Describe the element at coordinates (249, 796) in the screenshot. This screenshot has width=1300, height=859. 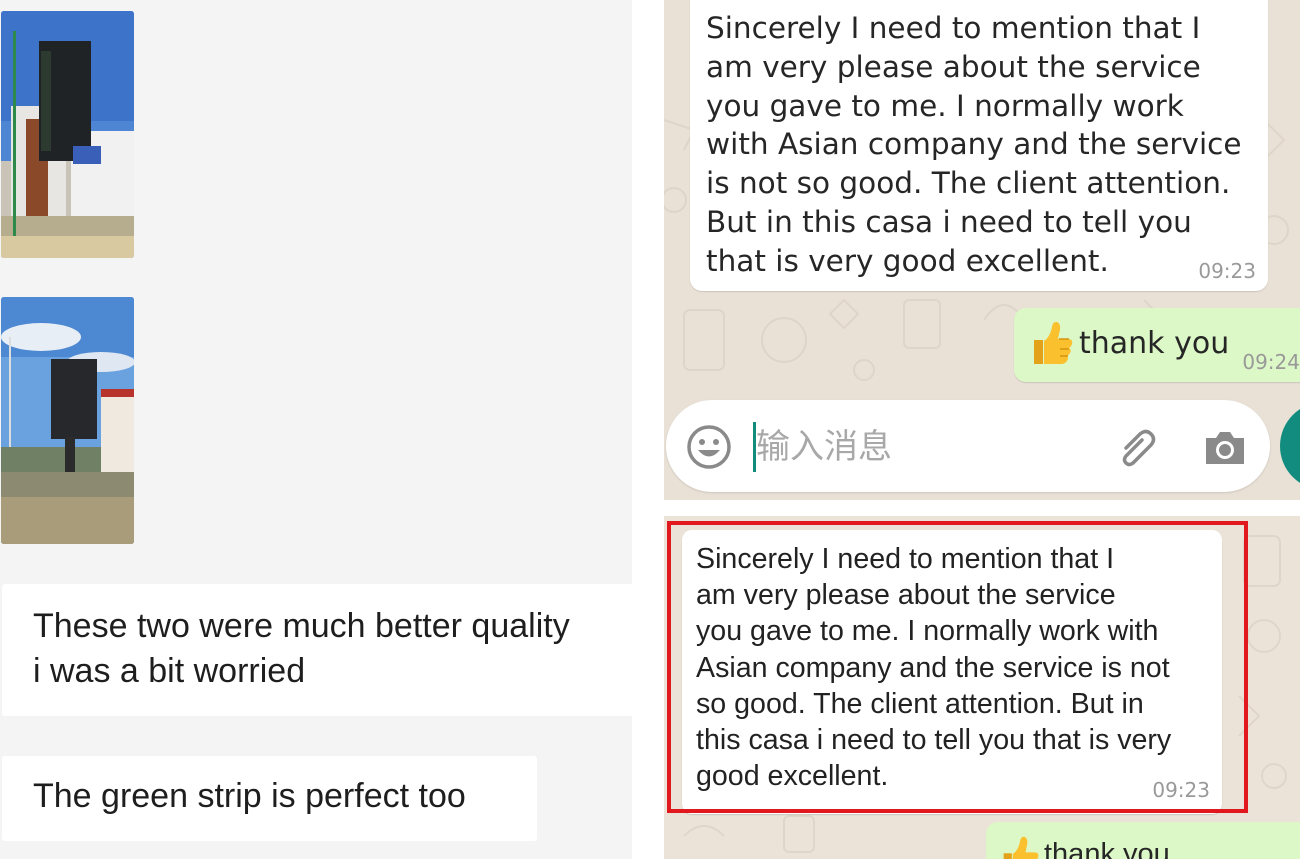
I see `message-line: The green strip is perfect too` at that location.